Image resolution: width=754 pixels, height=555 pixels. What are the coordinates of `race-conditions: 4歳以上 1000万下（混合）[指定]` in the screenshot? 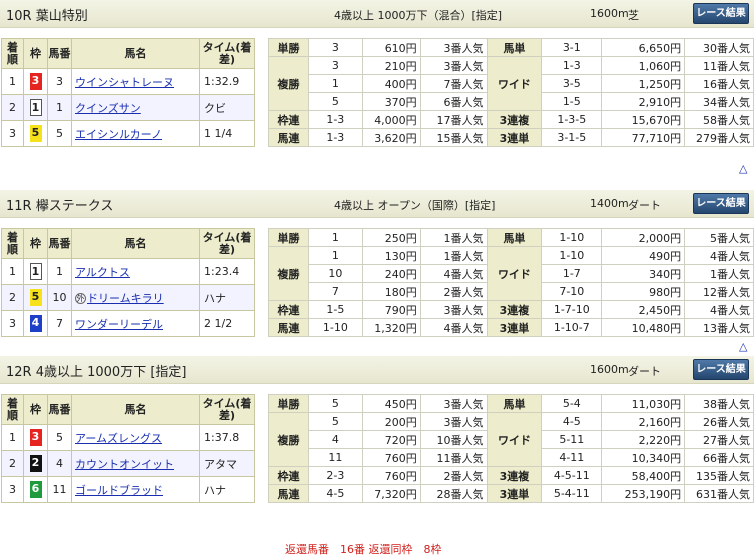 It's located at (418, 15).